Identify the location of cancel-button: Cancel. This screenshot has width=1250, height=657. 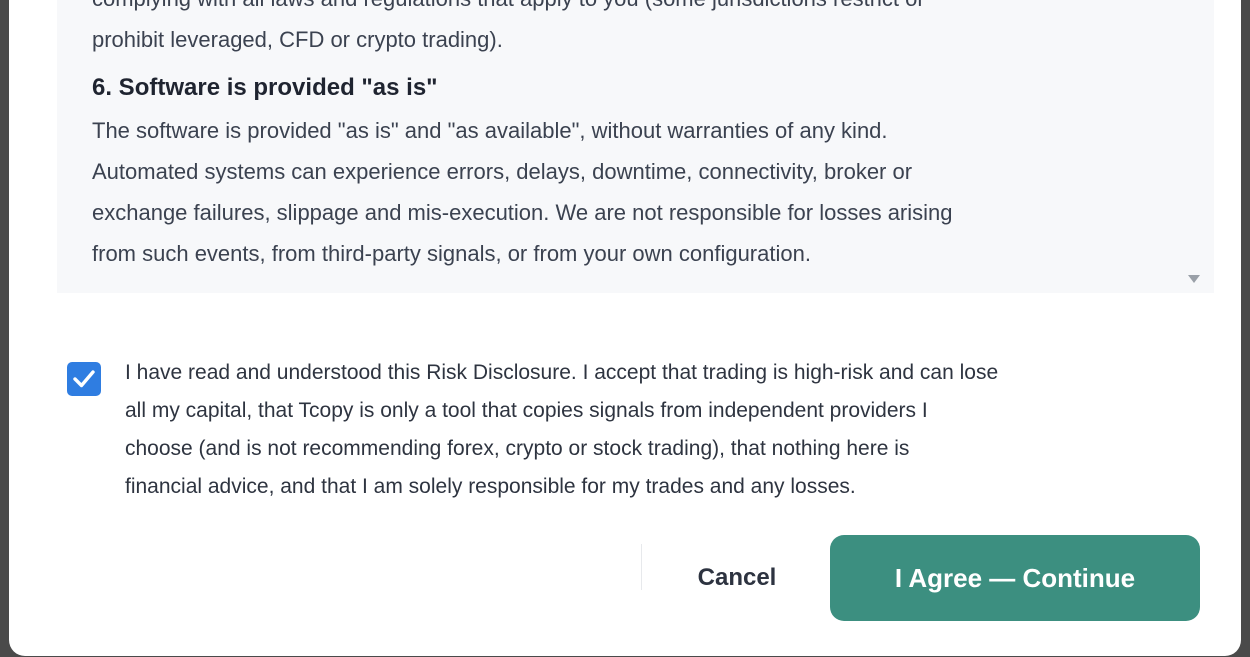
(737, 578).